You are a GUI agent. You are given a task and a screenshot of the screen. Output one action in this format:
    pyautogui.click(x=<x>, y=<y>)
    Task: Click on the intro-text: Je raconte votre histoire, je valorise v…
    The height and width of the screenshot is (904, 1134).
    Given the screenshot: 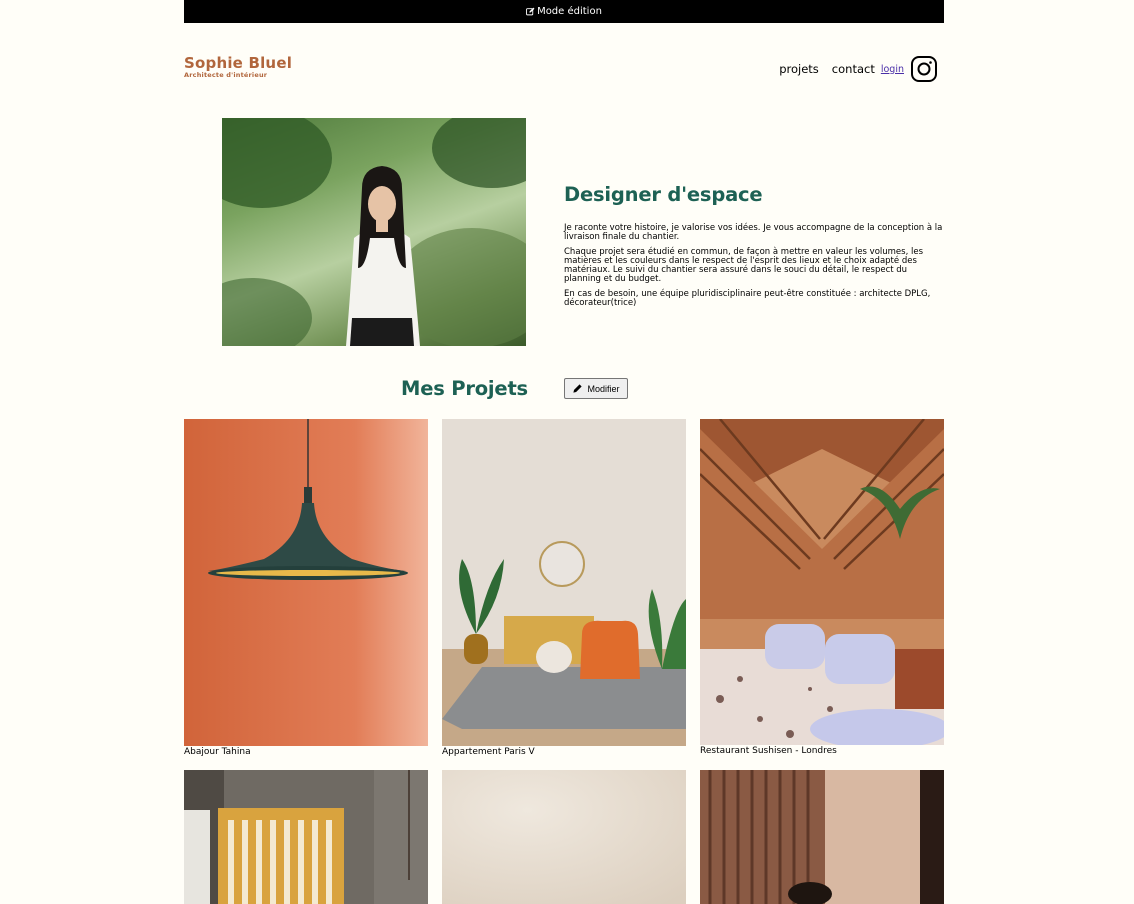 What is the action you would take?
    pyautogui.click(x=754, y=268)
    